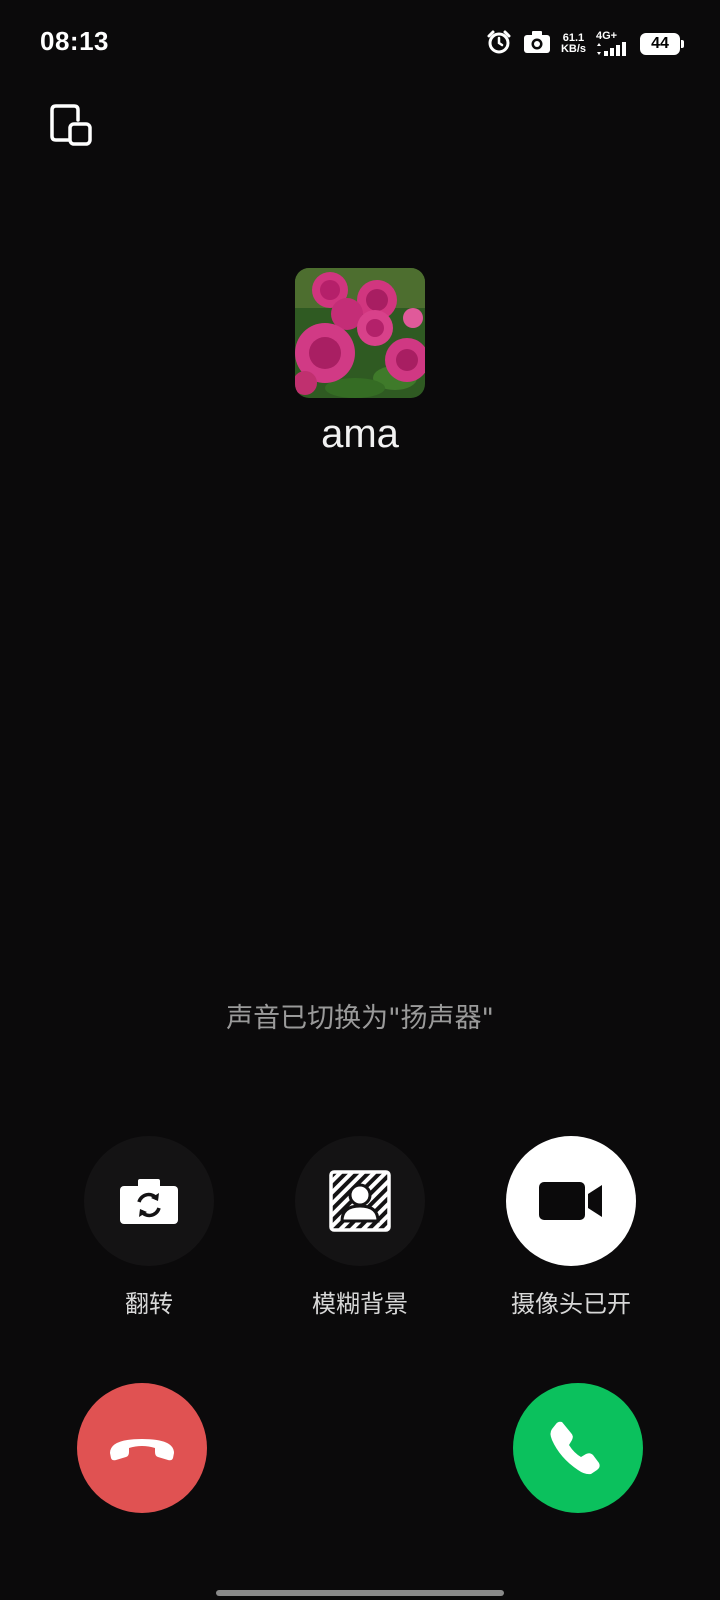  Describe the element at coordinates (360, 1593) in the screenshot. I see `home-indicator` at that location.